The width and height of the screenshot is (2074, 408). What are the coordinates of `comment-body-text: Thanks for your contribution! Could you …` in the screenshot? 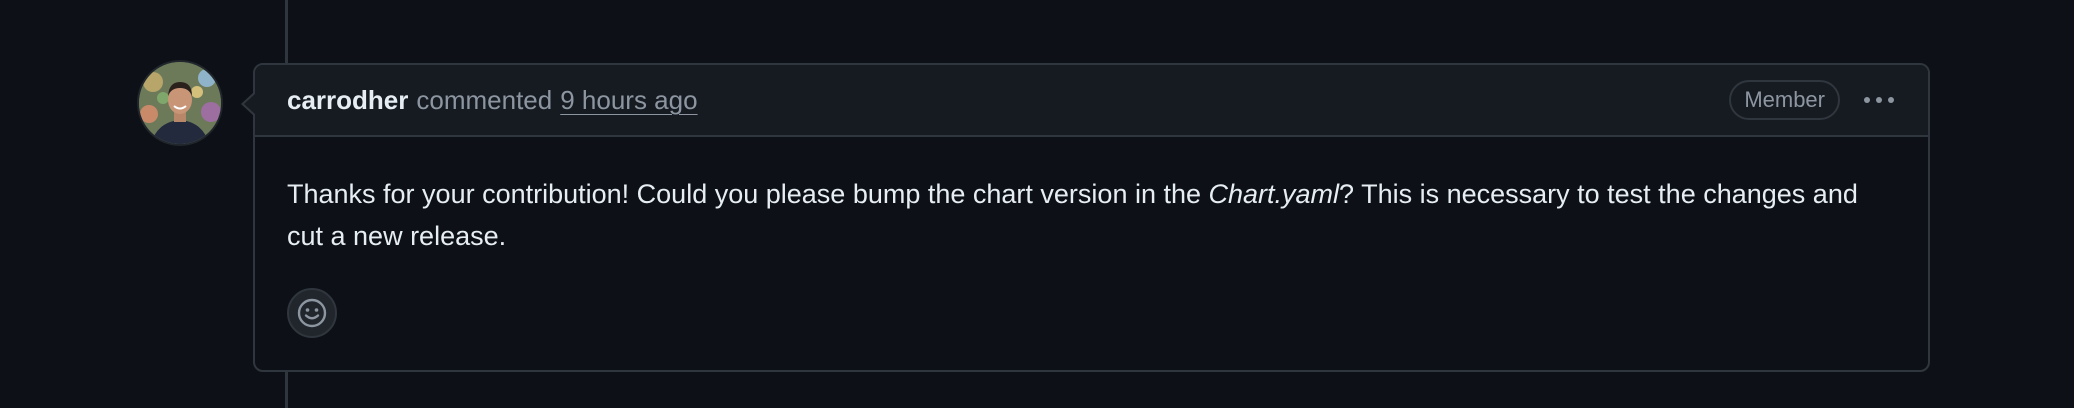 It's located at (748, 194).